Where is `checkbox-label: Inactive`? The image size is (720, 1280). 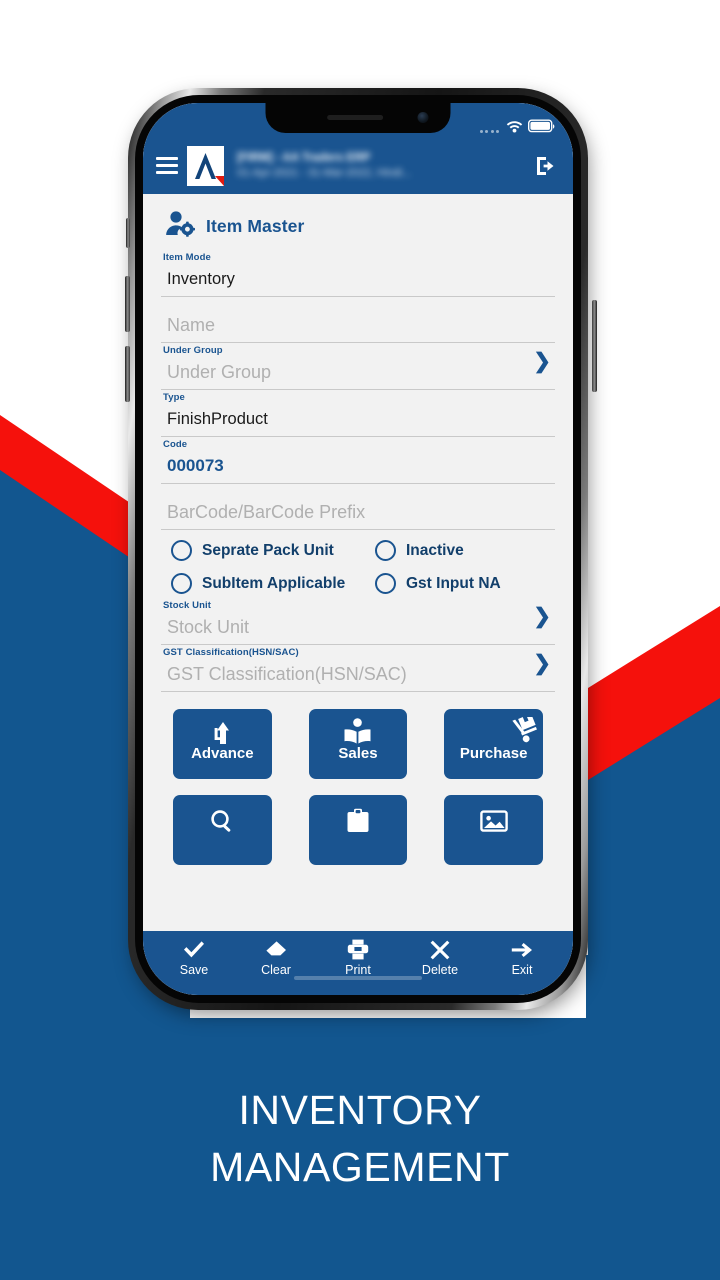 checkbox-label: Inactive is located at coordinates (435, 550).